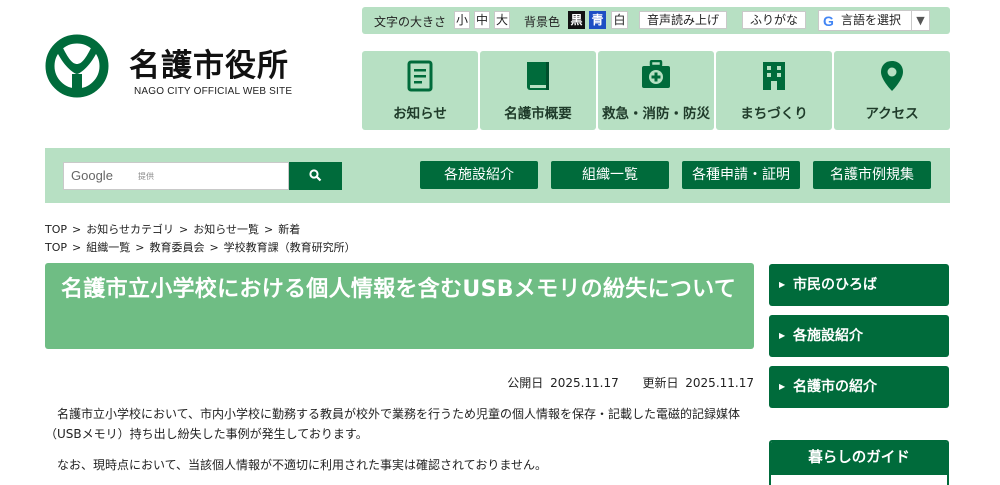  Describe the element at coordinates (828, 21) in the screenshot. I see `google-g-icon: G` at that location.